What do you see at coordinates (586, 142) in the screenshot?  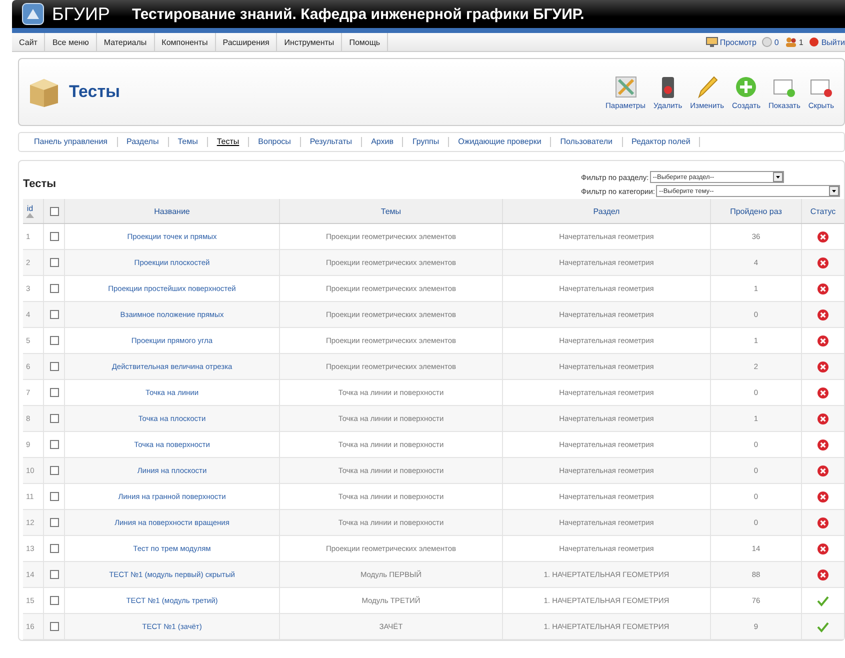 I see `submenu-tab: Пользователи` at bounding box center [586, 142].